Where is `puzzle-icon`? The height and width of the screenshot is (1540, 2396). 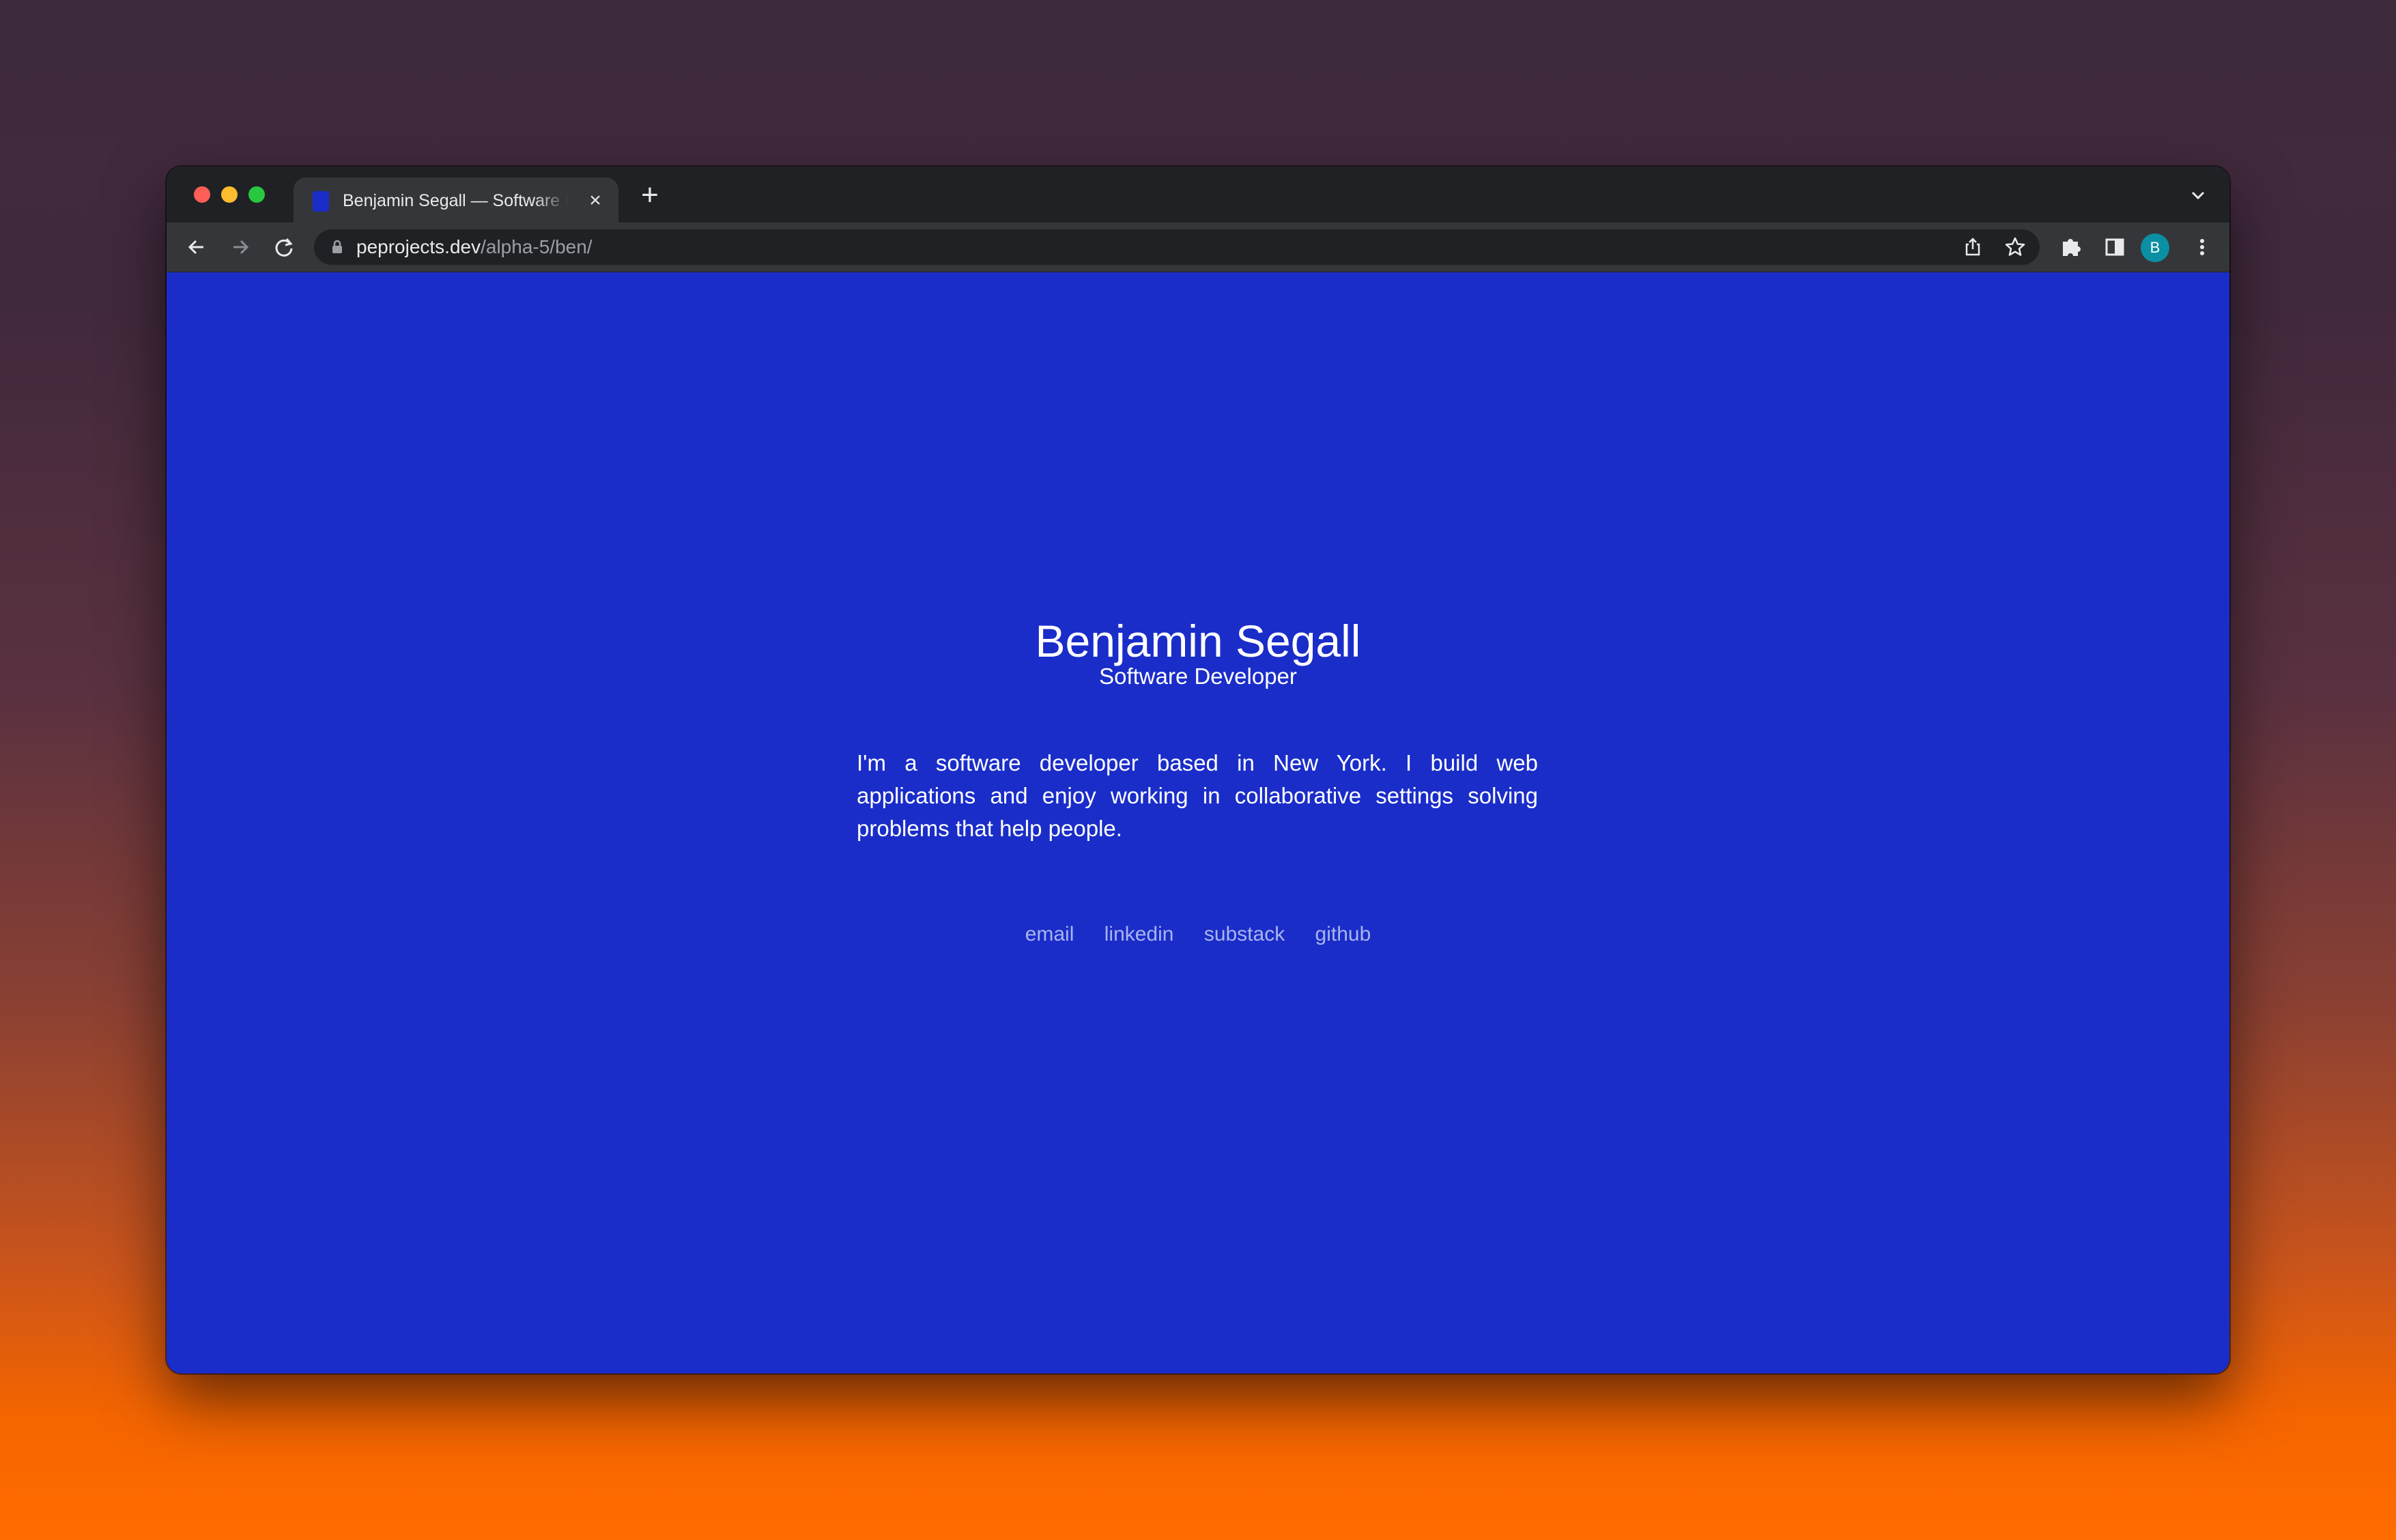 puzzle-icon is located at coordinates (2071, 247).